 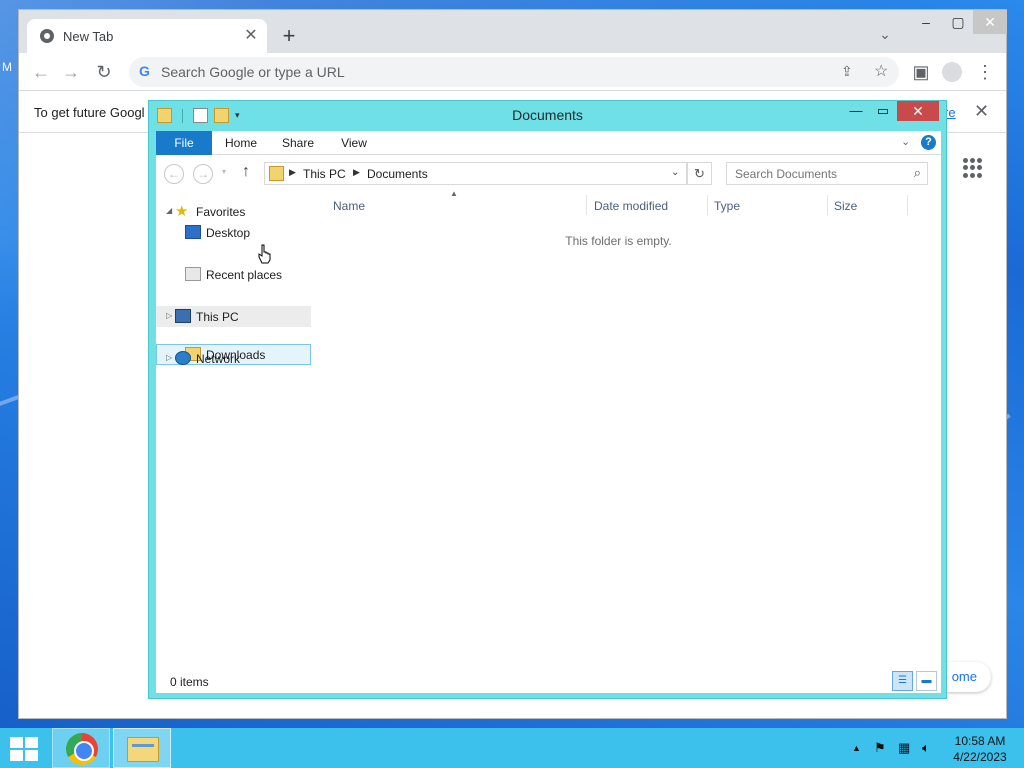 What do you see at coordinates (675, 172) in the screenshot?
I see `address-dropdown-chevron-icon: ⌄` at bounding box center [675, 172].